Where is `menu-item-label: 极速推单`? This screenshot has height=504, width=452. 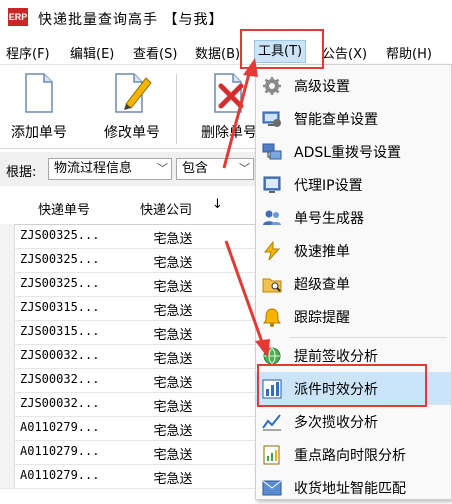 menu-item-label: 极速推单 is located at coordinates (322, 252).